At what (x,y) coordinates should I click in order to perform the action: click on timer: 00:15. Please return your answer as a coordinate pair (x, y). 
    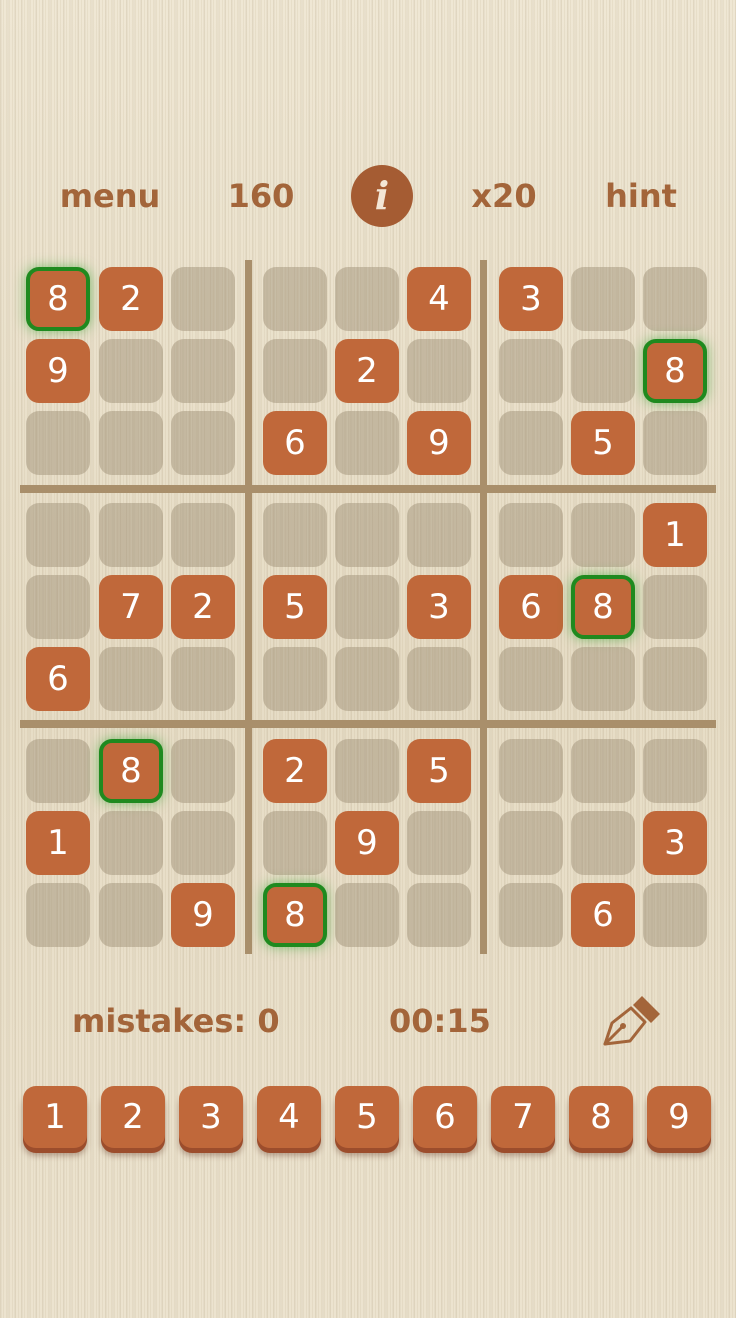
    Looking at the image, I should click on (440, 1021).